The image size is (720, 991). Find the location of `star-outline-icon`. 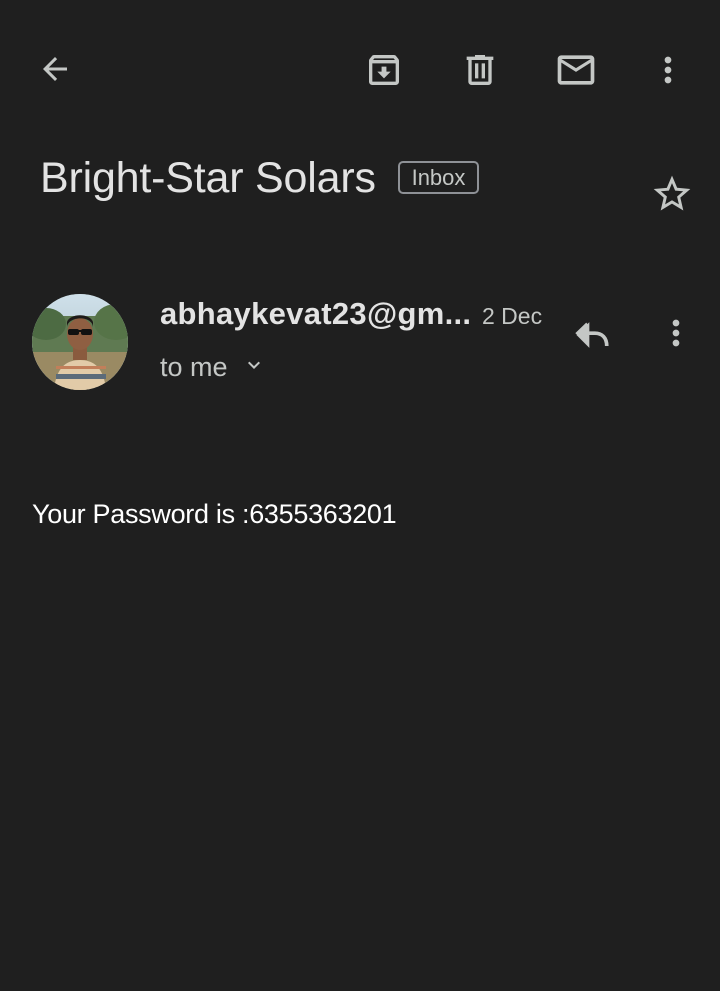

star-outline-icon is located at coordinates (672, 194).